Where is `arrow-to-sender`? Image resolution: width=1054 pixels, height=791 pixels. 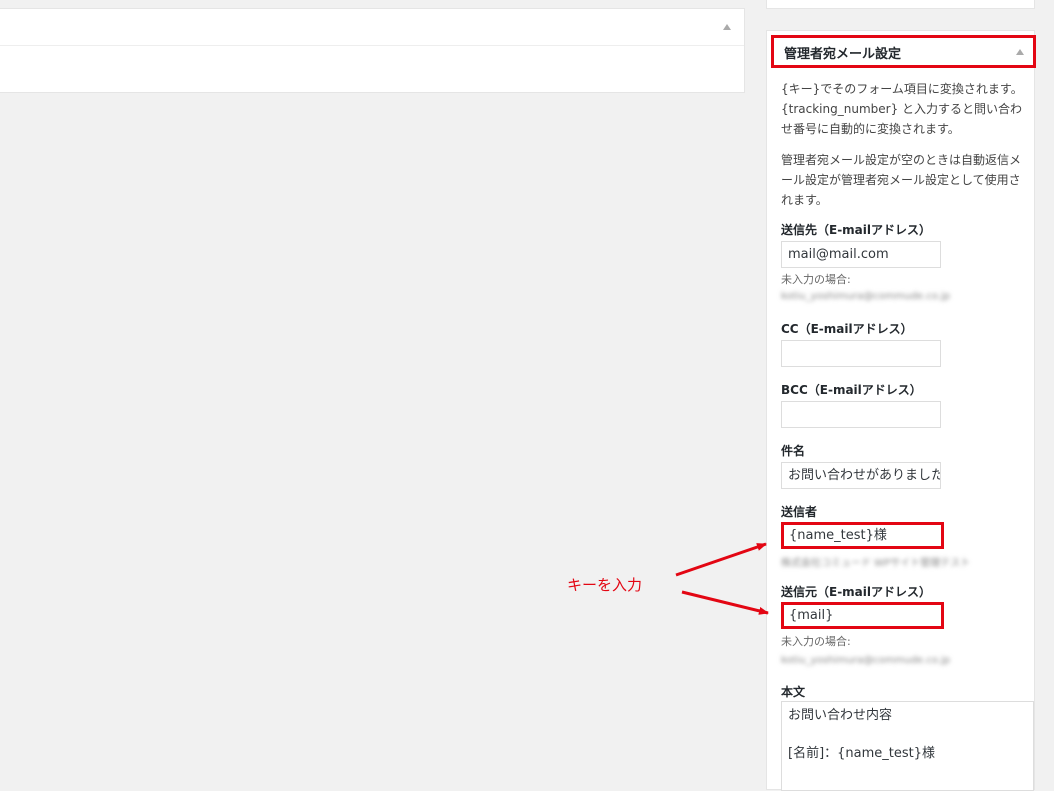
arrow-to-sender is located at coordinates (721, 559).